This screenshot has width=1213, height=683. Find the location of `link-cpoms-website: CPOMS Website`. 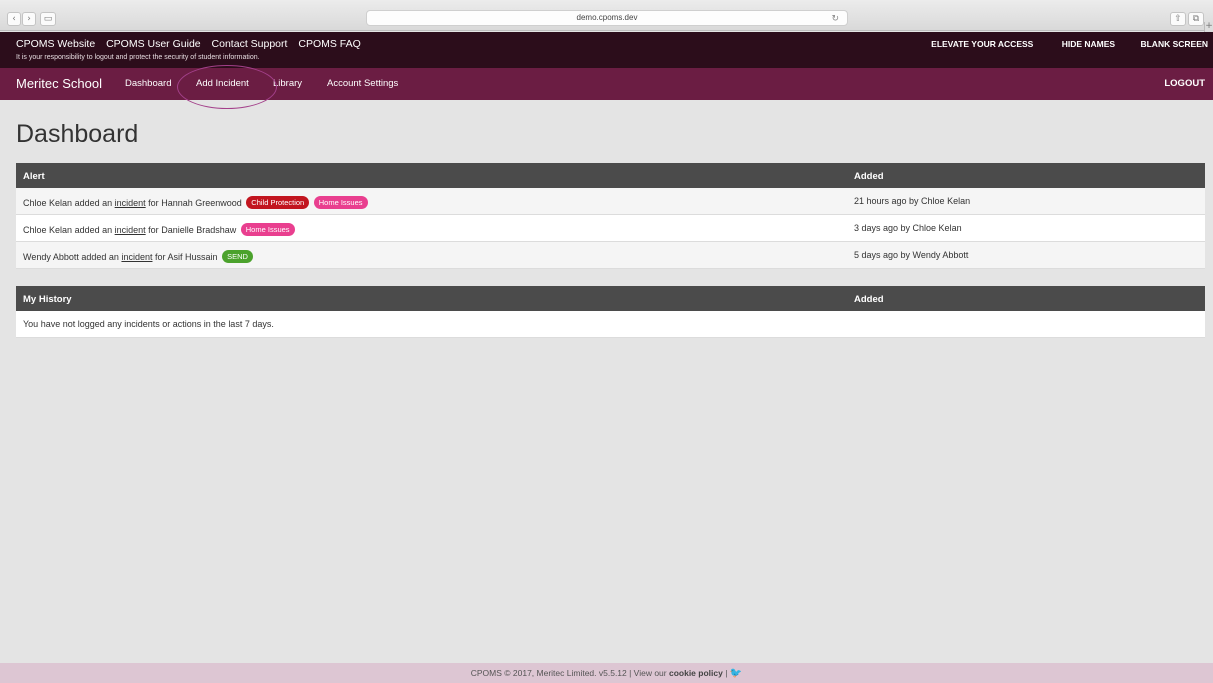

link-cpoms-website: CPOMS Website is located at coordinates (55, 44).